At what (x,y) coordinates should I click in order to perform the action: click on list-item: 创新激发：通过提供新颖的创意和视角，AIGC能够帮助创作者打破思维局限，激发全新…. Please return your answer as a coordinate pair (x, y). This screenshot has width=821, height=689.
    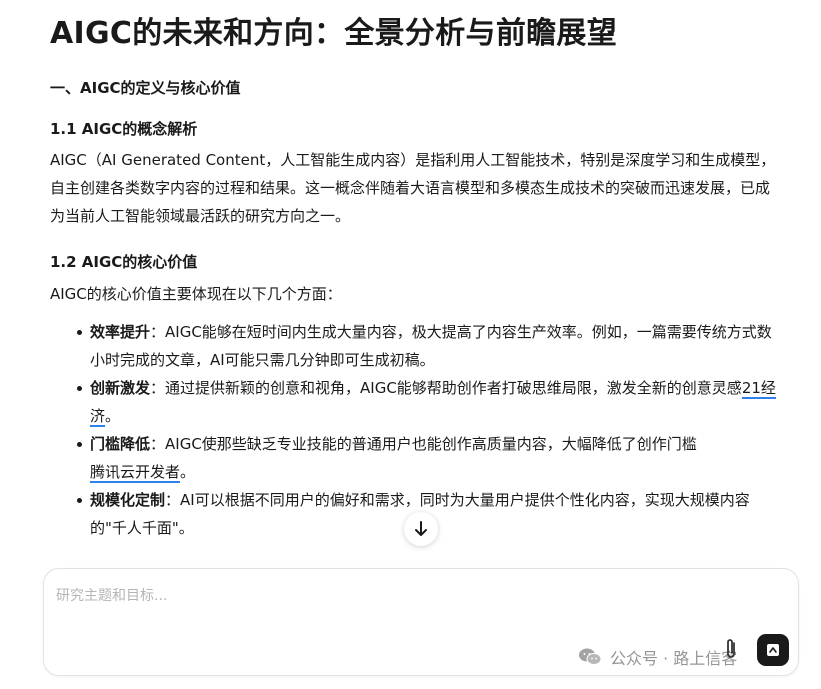
    Looking at the image, I should click on (427, 402).